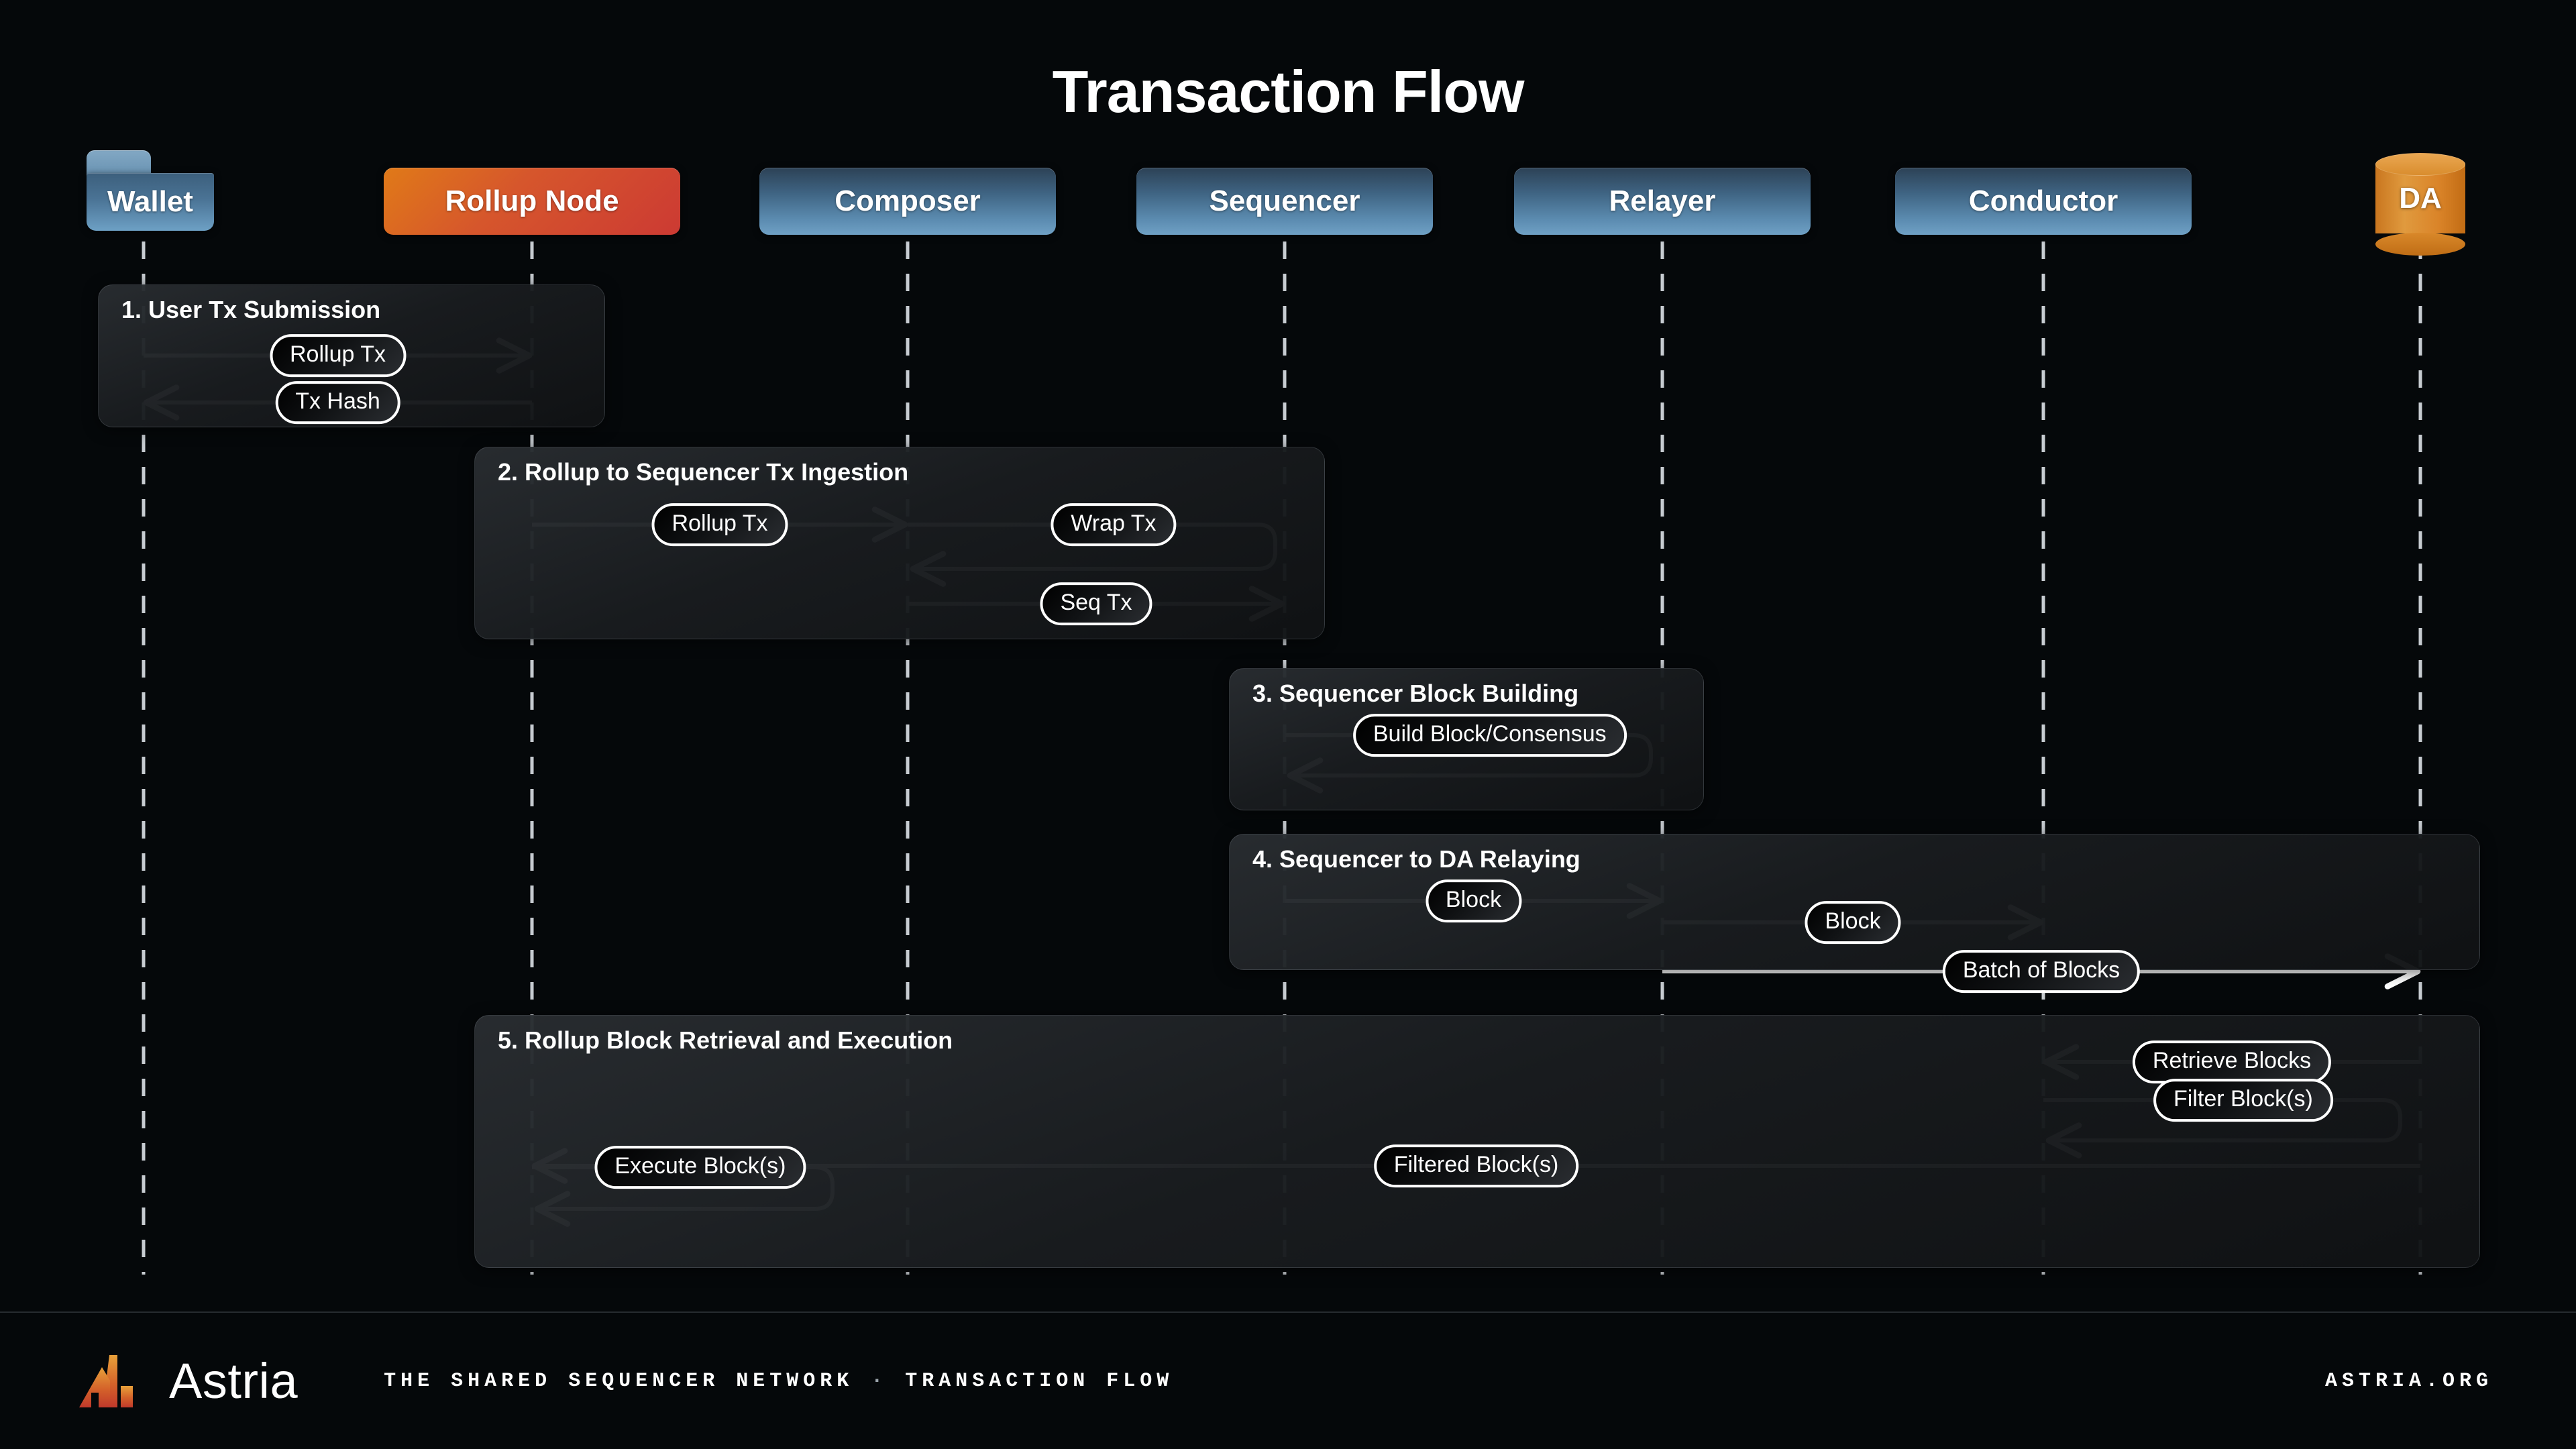 Image resolution: width=2576 pixels, height=1449 pixels. Describe the element at coordinates (899, 543) in the screenshot. I see `group-box-2: 2. Rollup to Sequencer Tx Ingestion` at that location.